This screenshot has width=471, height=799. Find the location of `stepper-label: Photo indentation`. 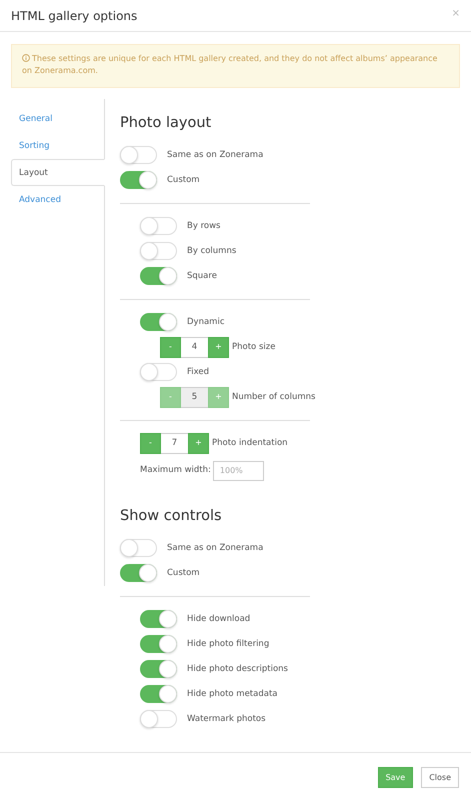

stepper-label: Photo indentation is located at coordinates (250, 443).